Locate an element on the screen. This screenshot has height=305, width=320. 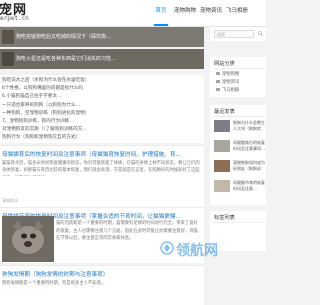
widget-title: 标签列表 is located at coordinates (224, 218).